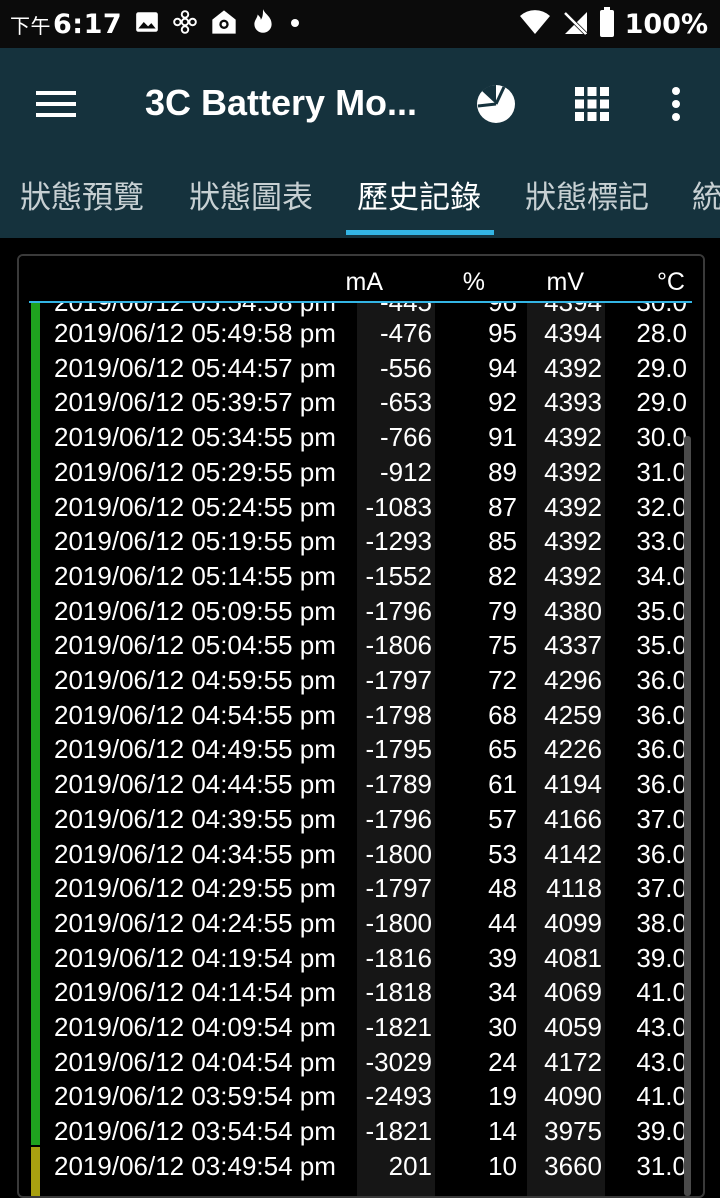 The width and height of the screenshot is (720, 1198). I want to click on tab-status-overview: 狀態預覽, so click(82, 197).